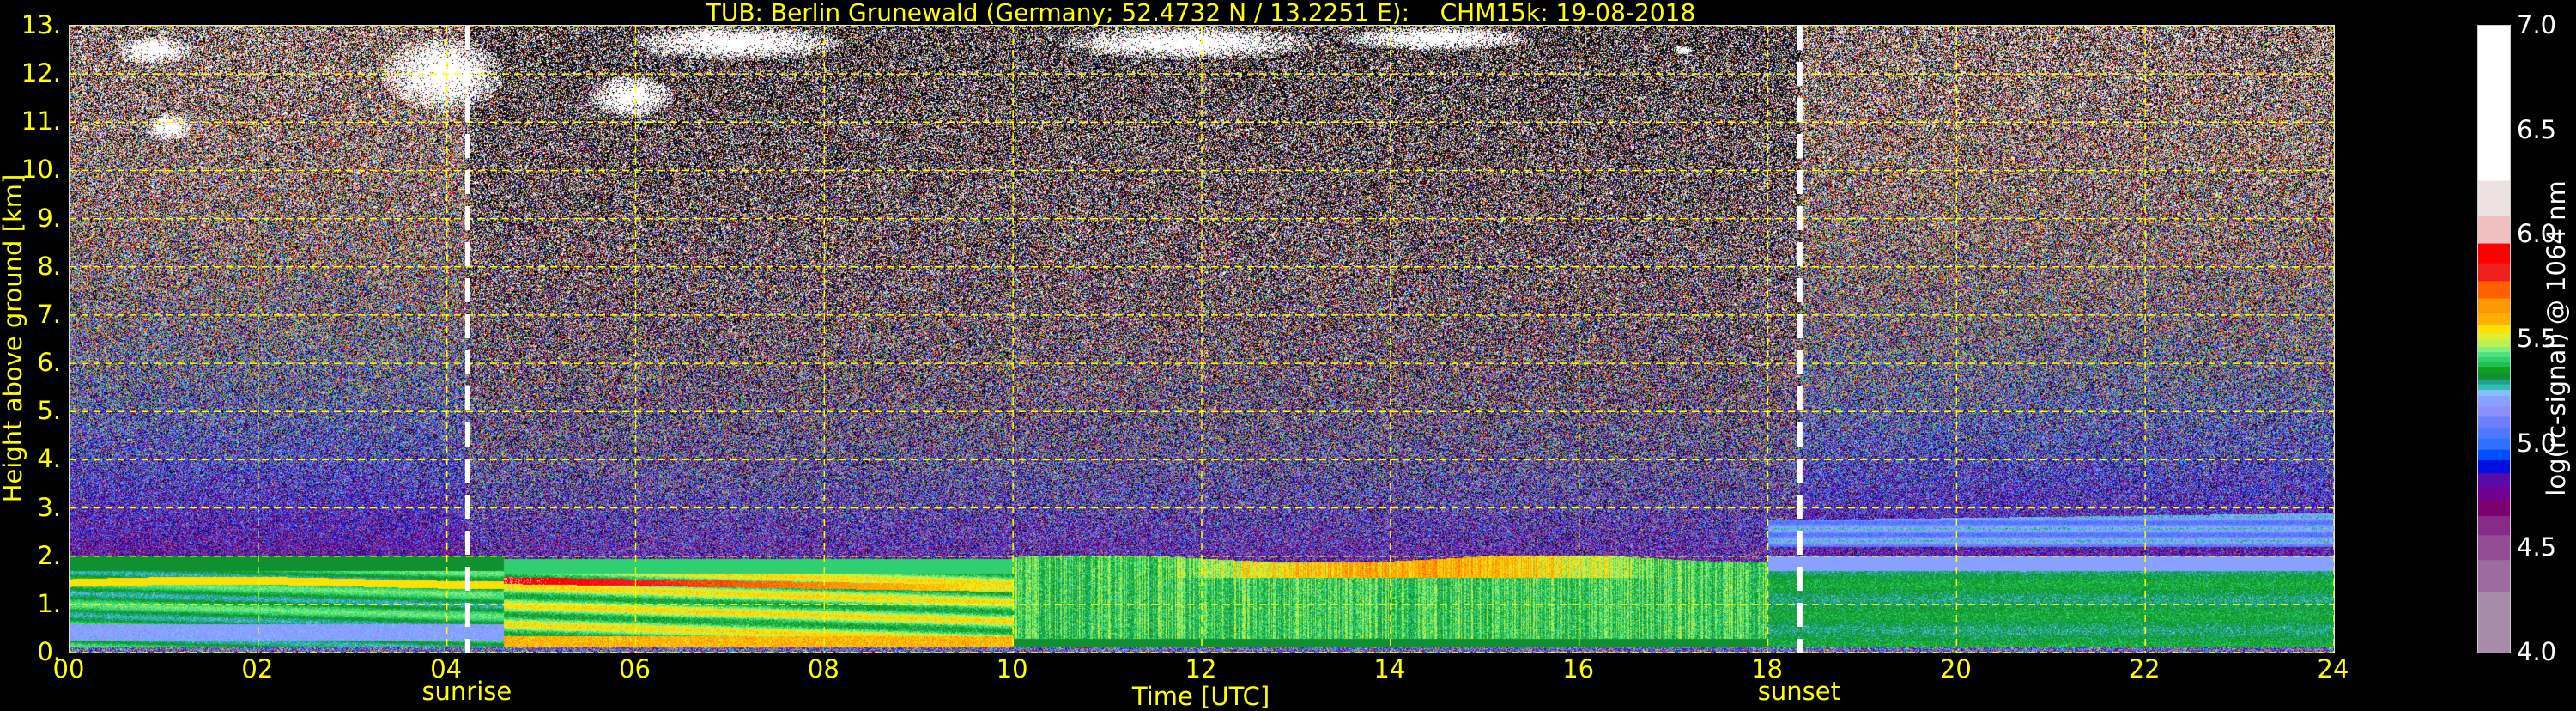 Image resolution: width=2576 pixels, height=711 pixels. What do you see at coordinates (68, 669) in the screenshot?
I see `x-tick-label: 00` at bounding box center [68, 669].